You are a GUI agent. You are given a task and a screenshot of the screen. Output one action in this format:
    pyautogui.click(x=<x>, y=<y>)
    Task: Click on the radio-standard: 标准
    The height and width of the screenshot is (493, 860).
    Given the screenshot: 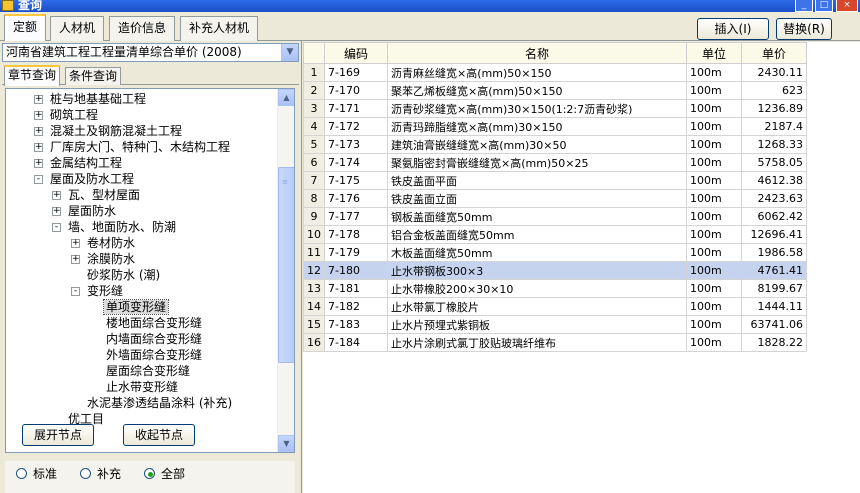 What is the action you would take?
    pyautogui.click(x=36, y=474)
    